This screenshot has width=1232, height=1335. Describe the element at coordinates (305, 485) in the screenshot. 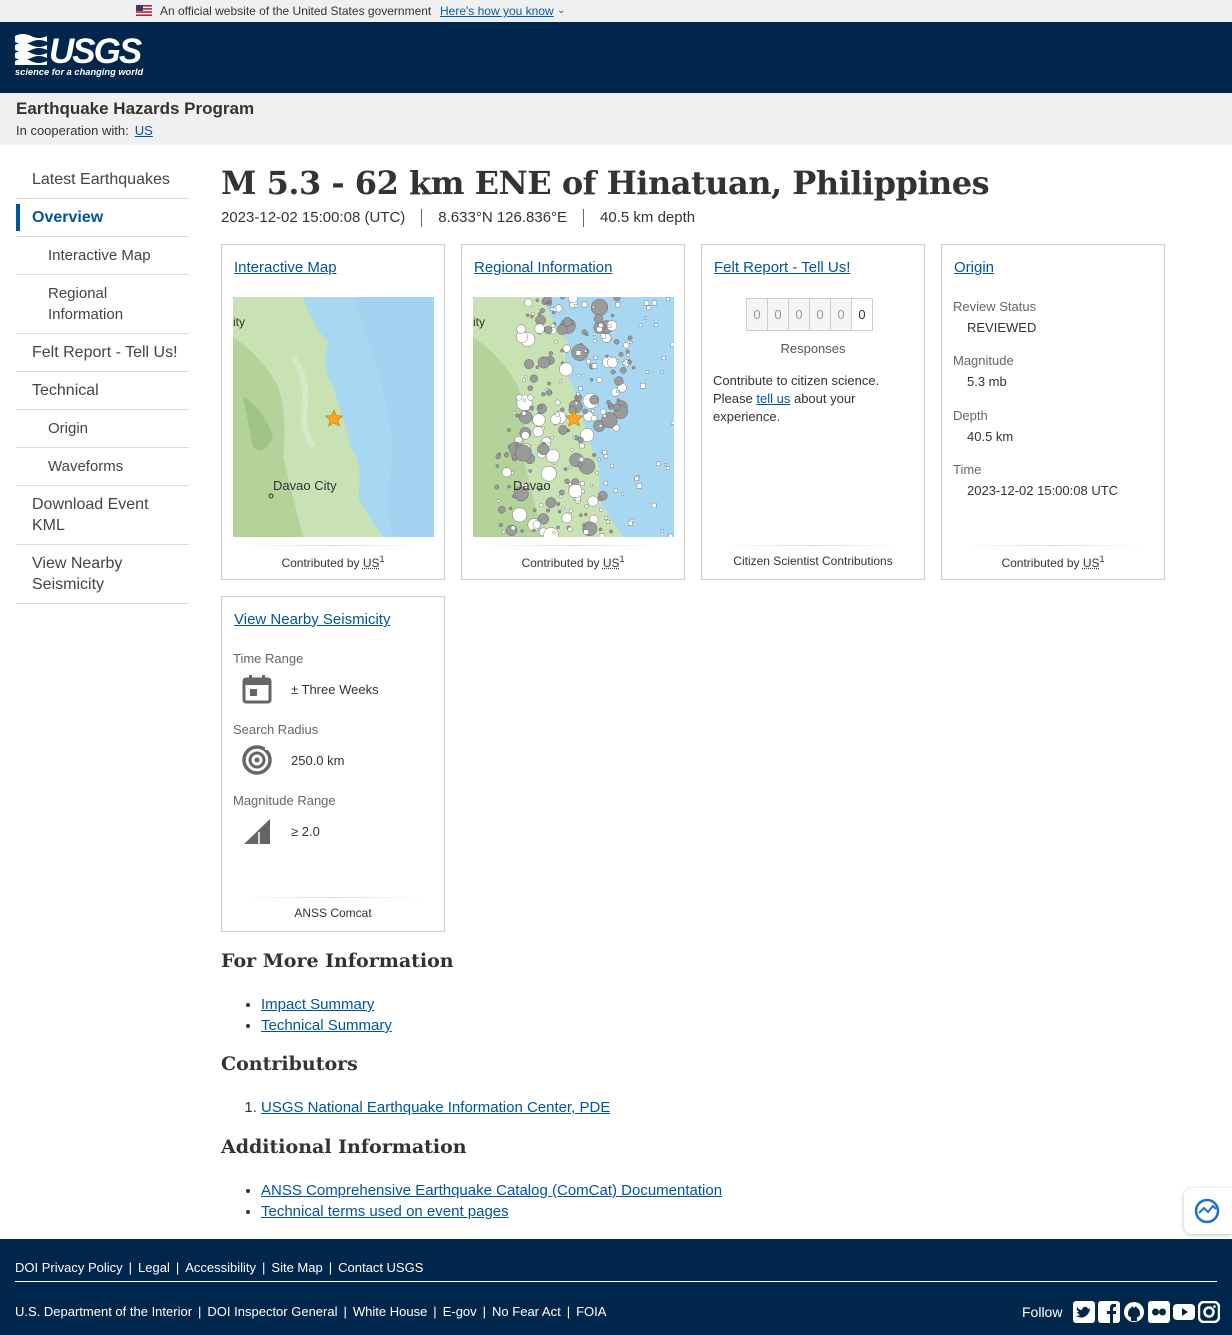

I see `map-label-city: Davao City` at that location.